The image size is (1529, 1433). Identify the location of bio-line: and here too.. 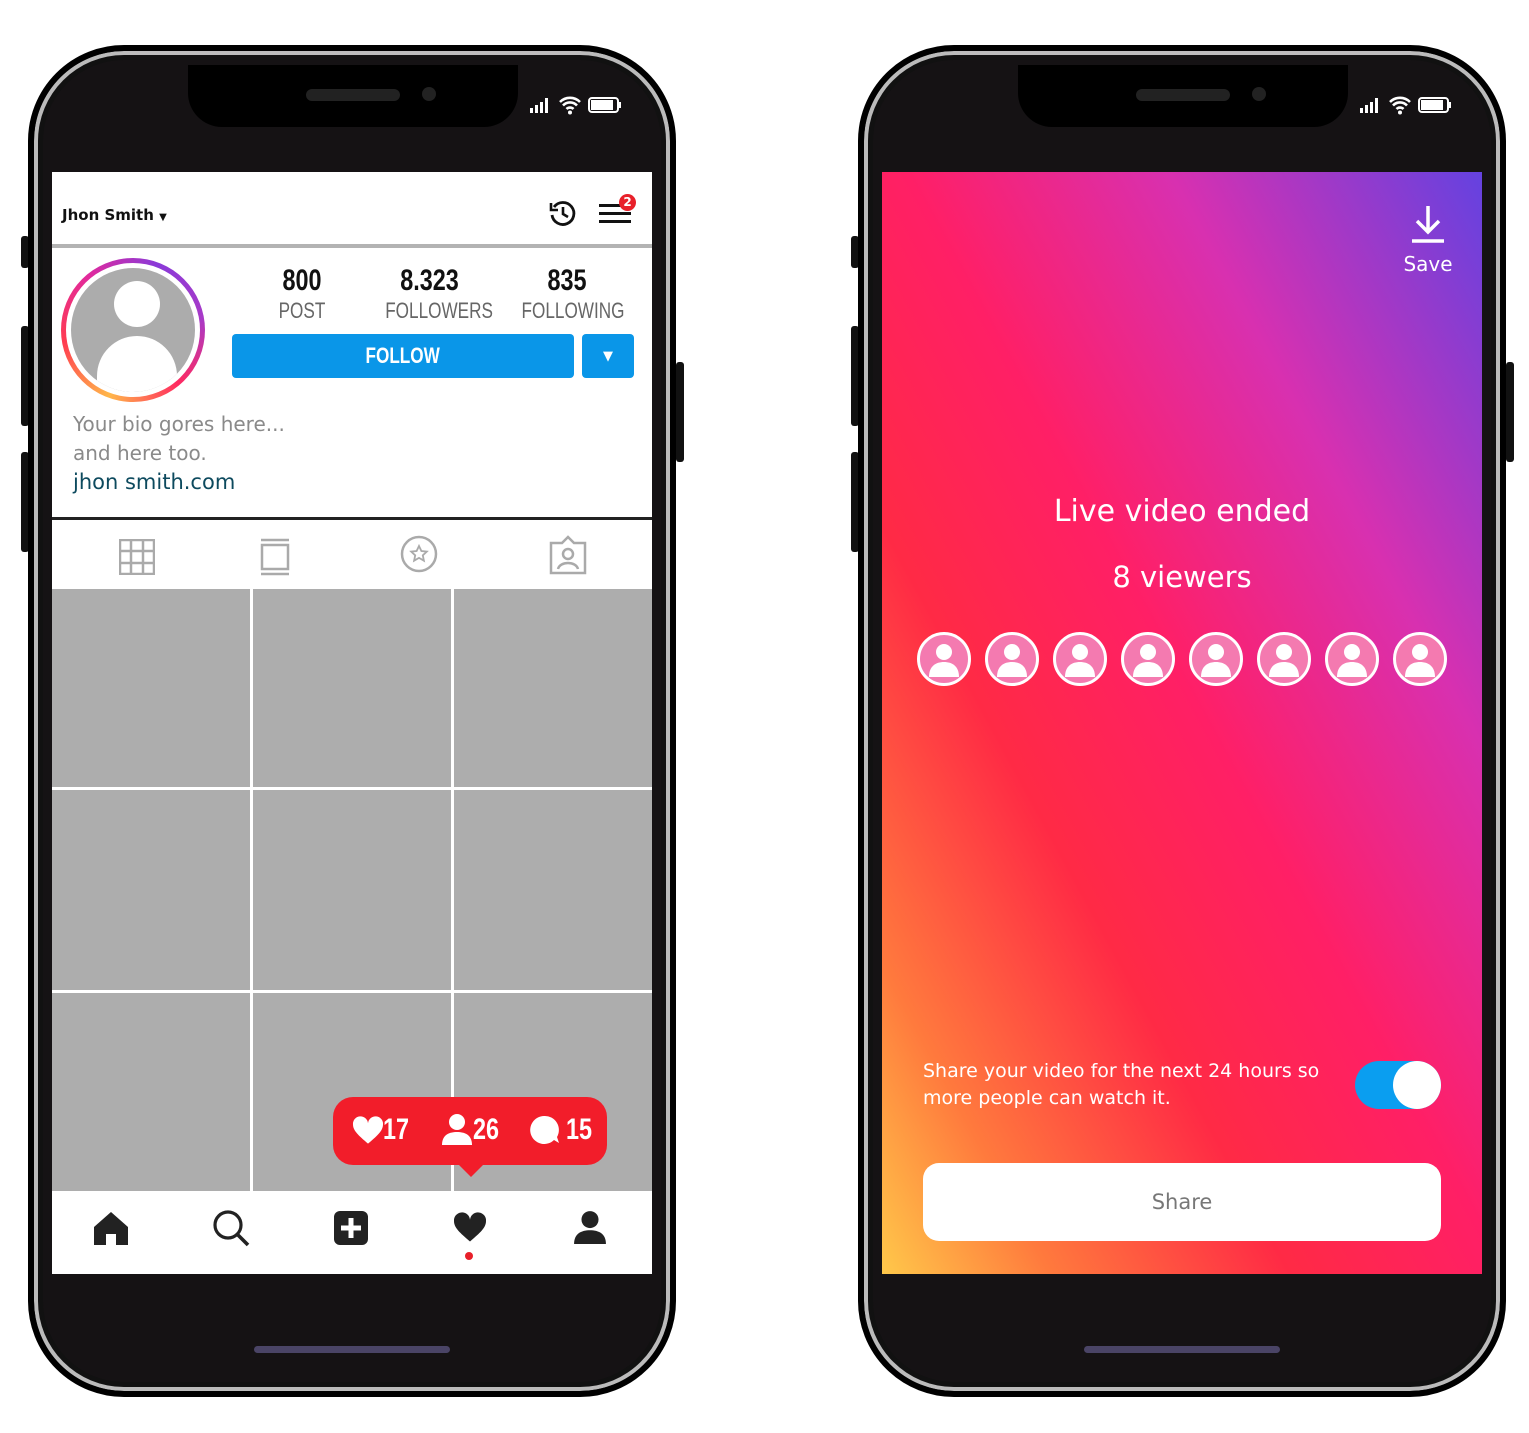
(140, 453).